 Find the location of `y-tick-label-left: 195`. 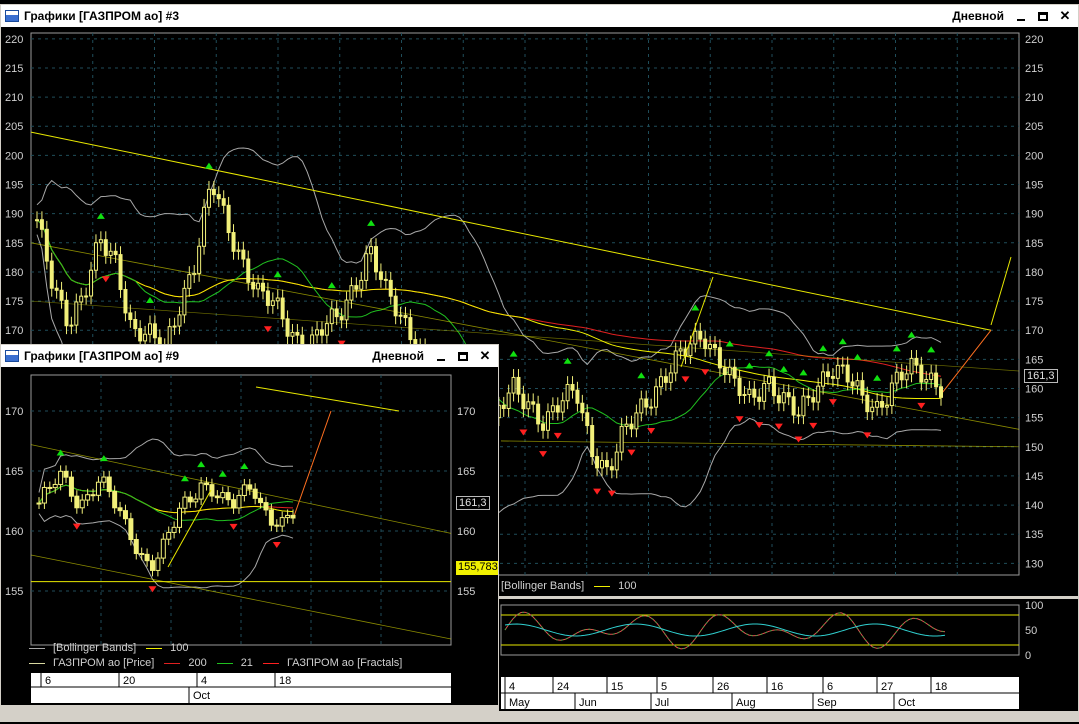

y-tick-label-left: 195 is located at coordinates (14, 186).